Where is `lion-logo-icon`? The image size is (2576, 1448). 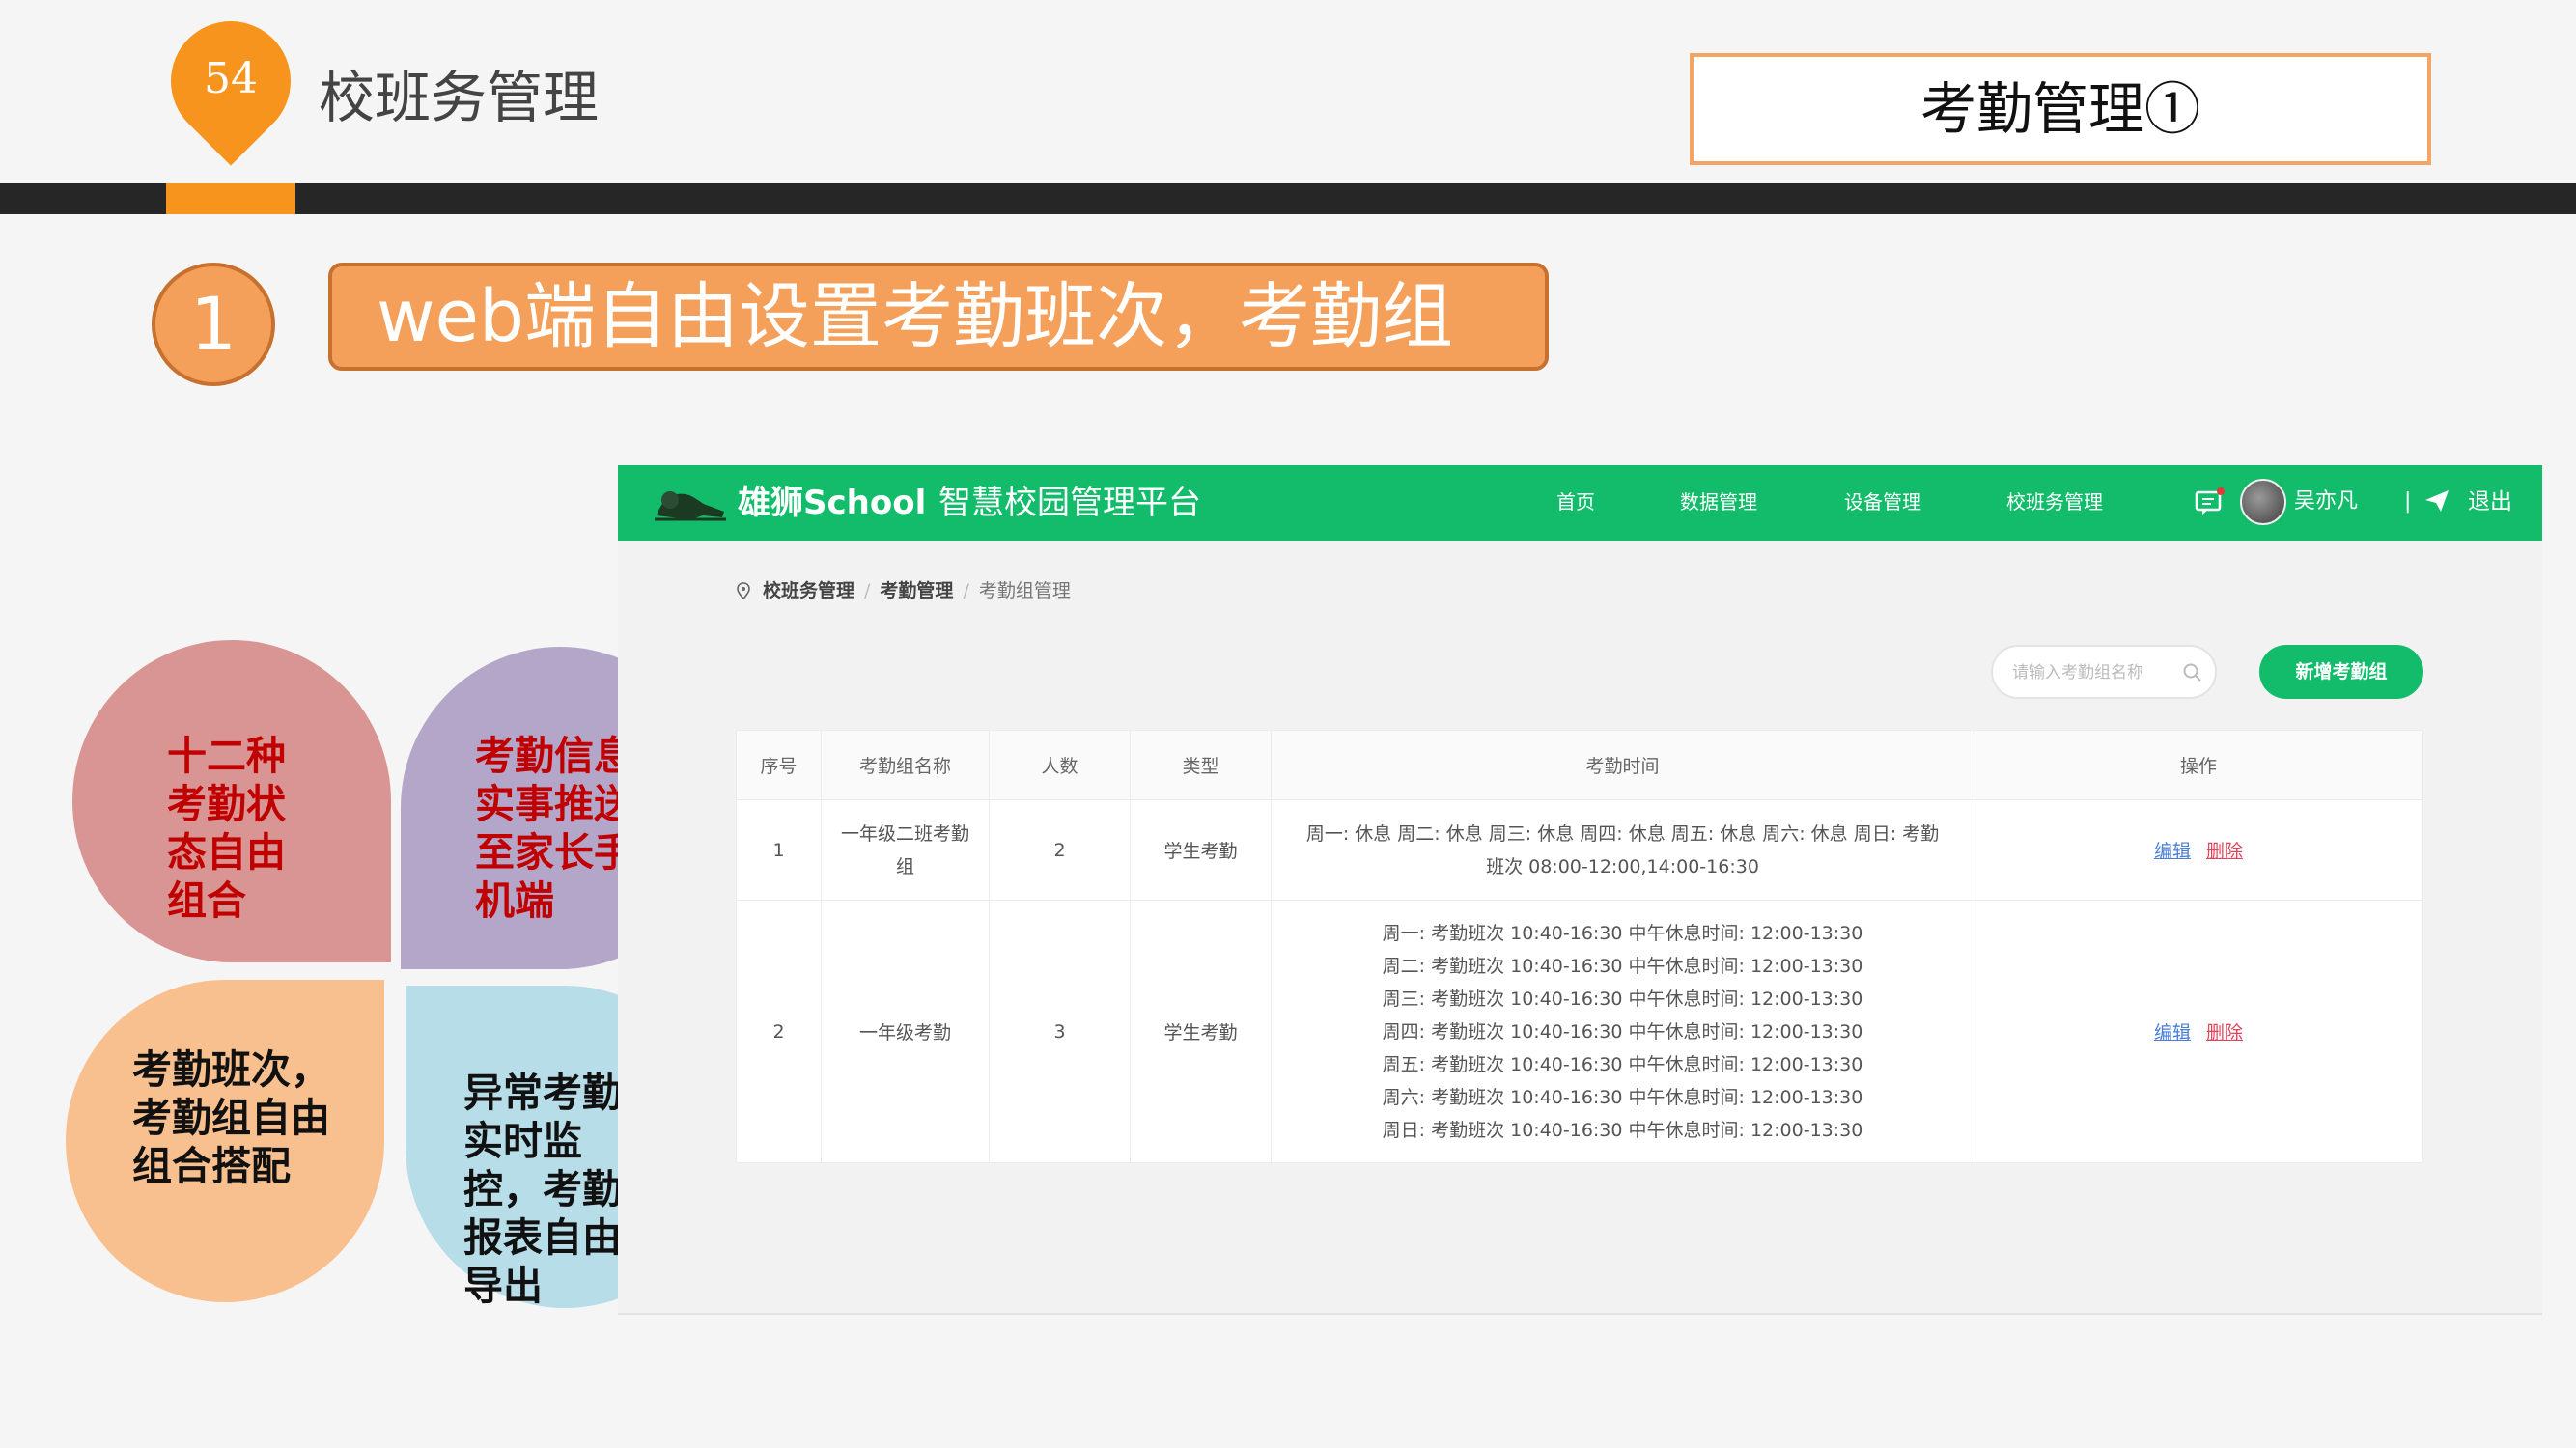 lion-logo-icon is located at coordinates (691, 506).